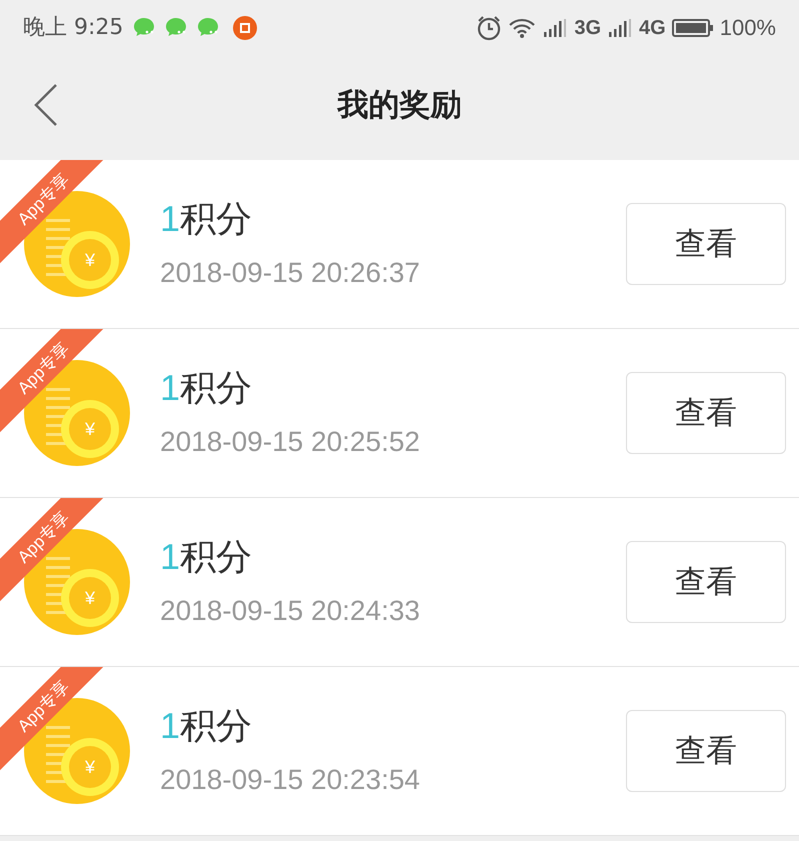 The height and width of the screenshot is (841, 799). I want to click on page-title: 我的奖励, so click(400, 105).